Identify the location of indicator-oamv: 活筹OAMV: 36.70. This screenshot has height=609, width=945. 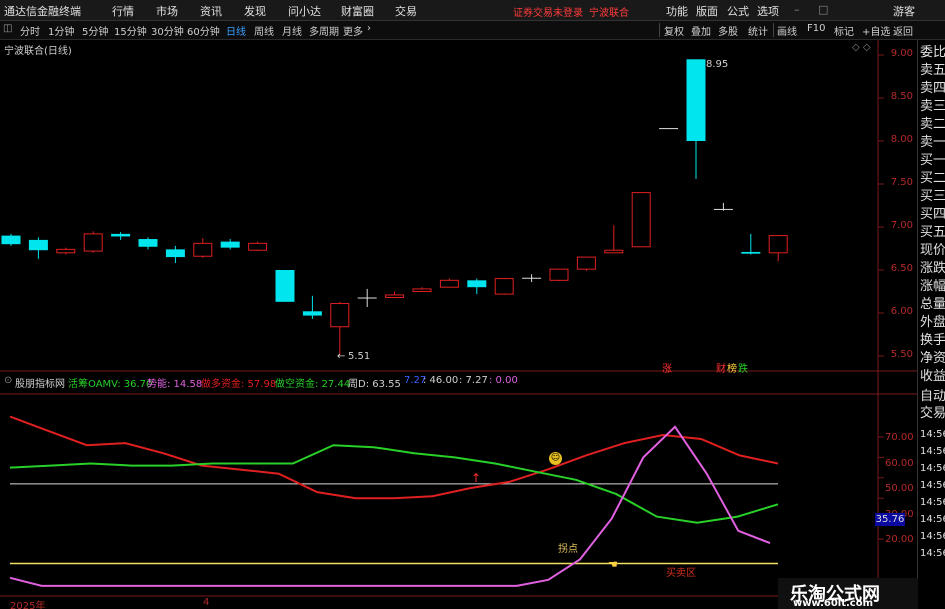
(110, 384).